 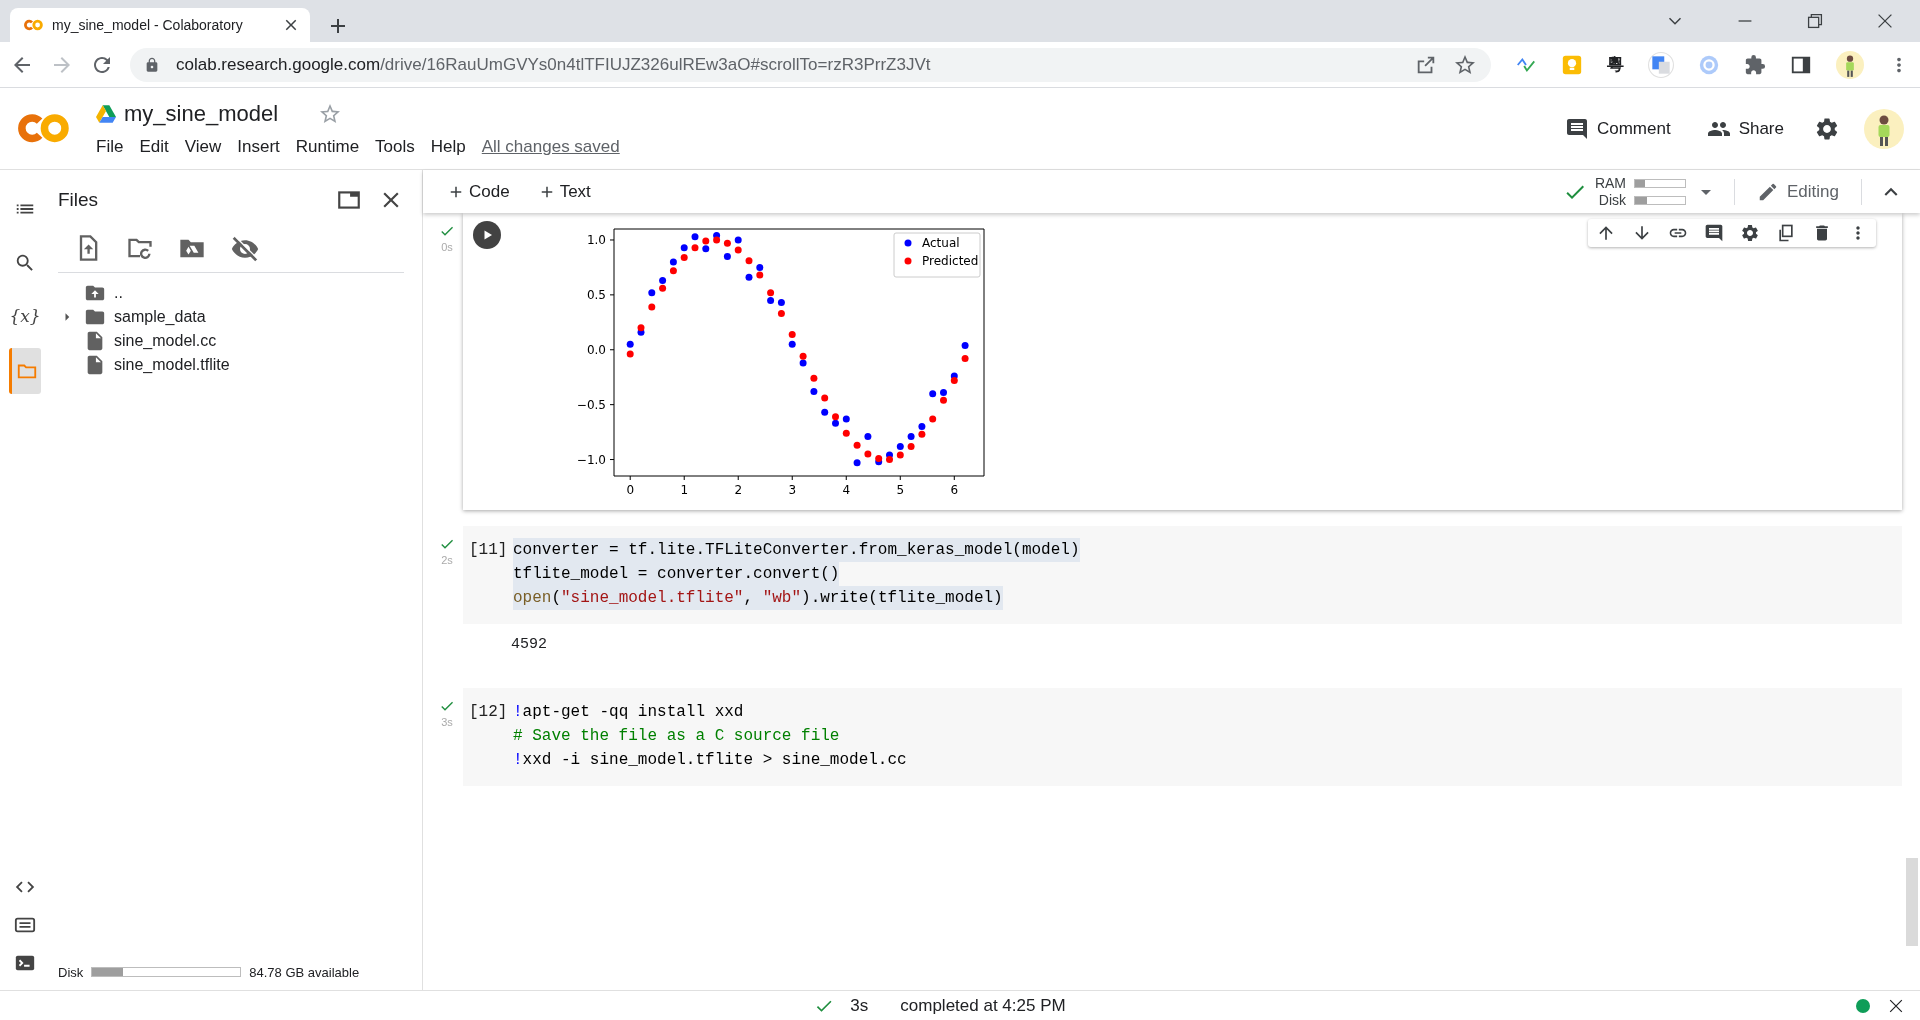 What do you see at coordinates (941, 243) in the screenshot?
I see `legend-label: Actual` at bounding box center [941, 243].